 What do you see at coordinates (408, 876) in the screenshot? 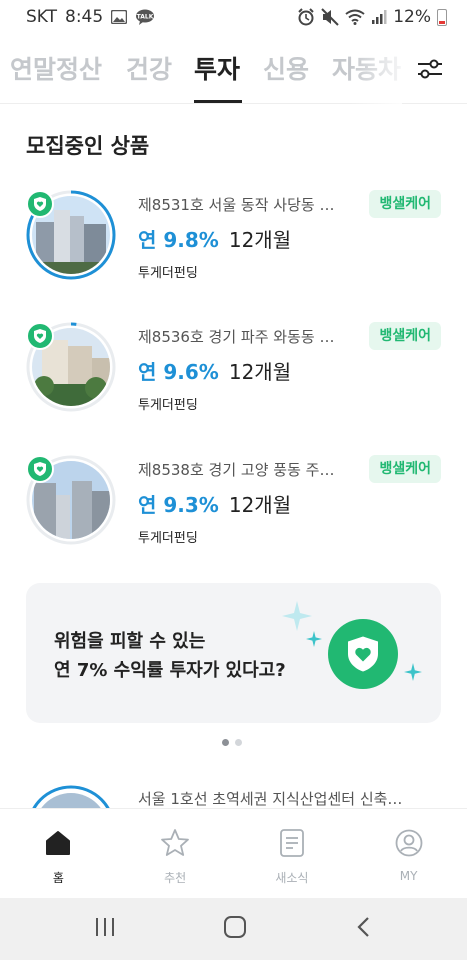
I see `nav-my-label: MY` at bounding box center [408, 876].